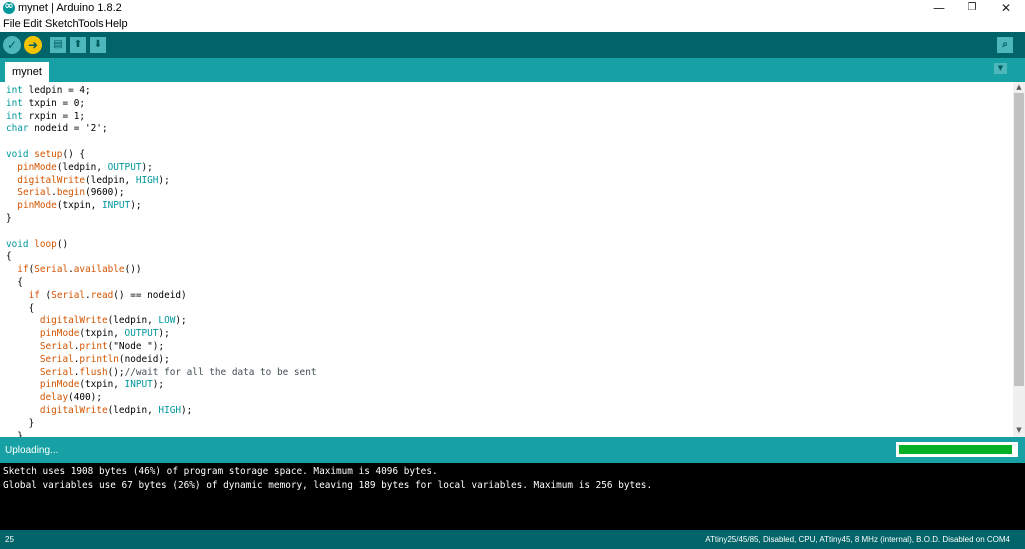 The width and height of the screenshot is (1025, 549). What do you see at coordinates (113, 321) in the screenshot?
I see `code-line: digitalWrite(ledpin, LOW);` at bounding box center [113, 321].